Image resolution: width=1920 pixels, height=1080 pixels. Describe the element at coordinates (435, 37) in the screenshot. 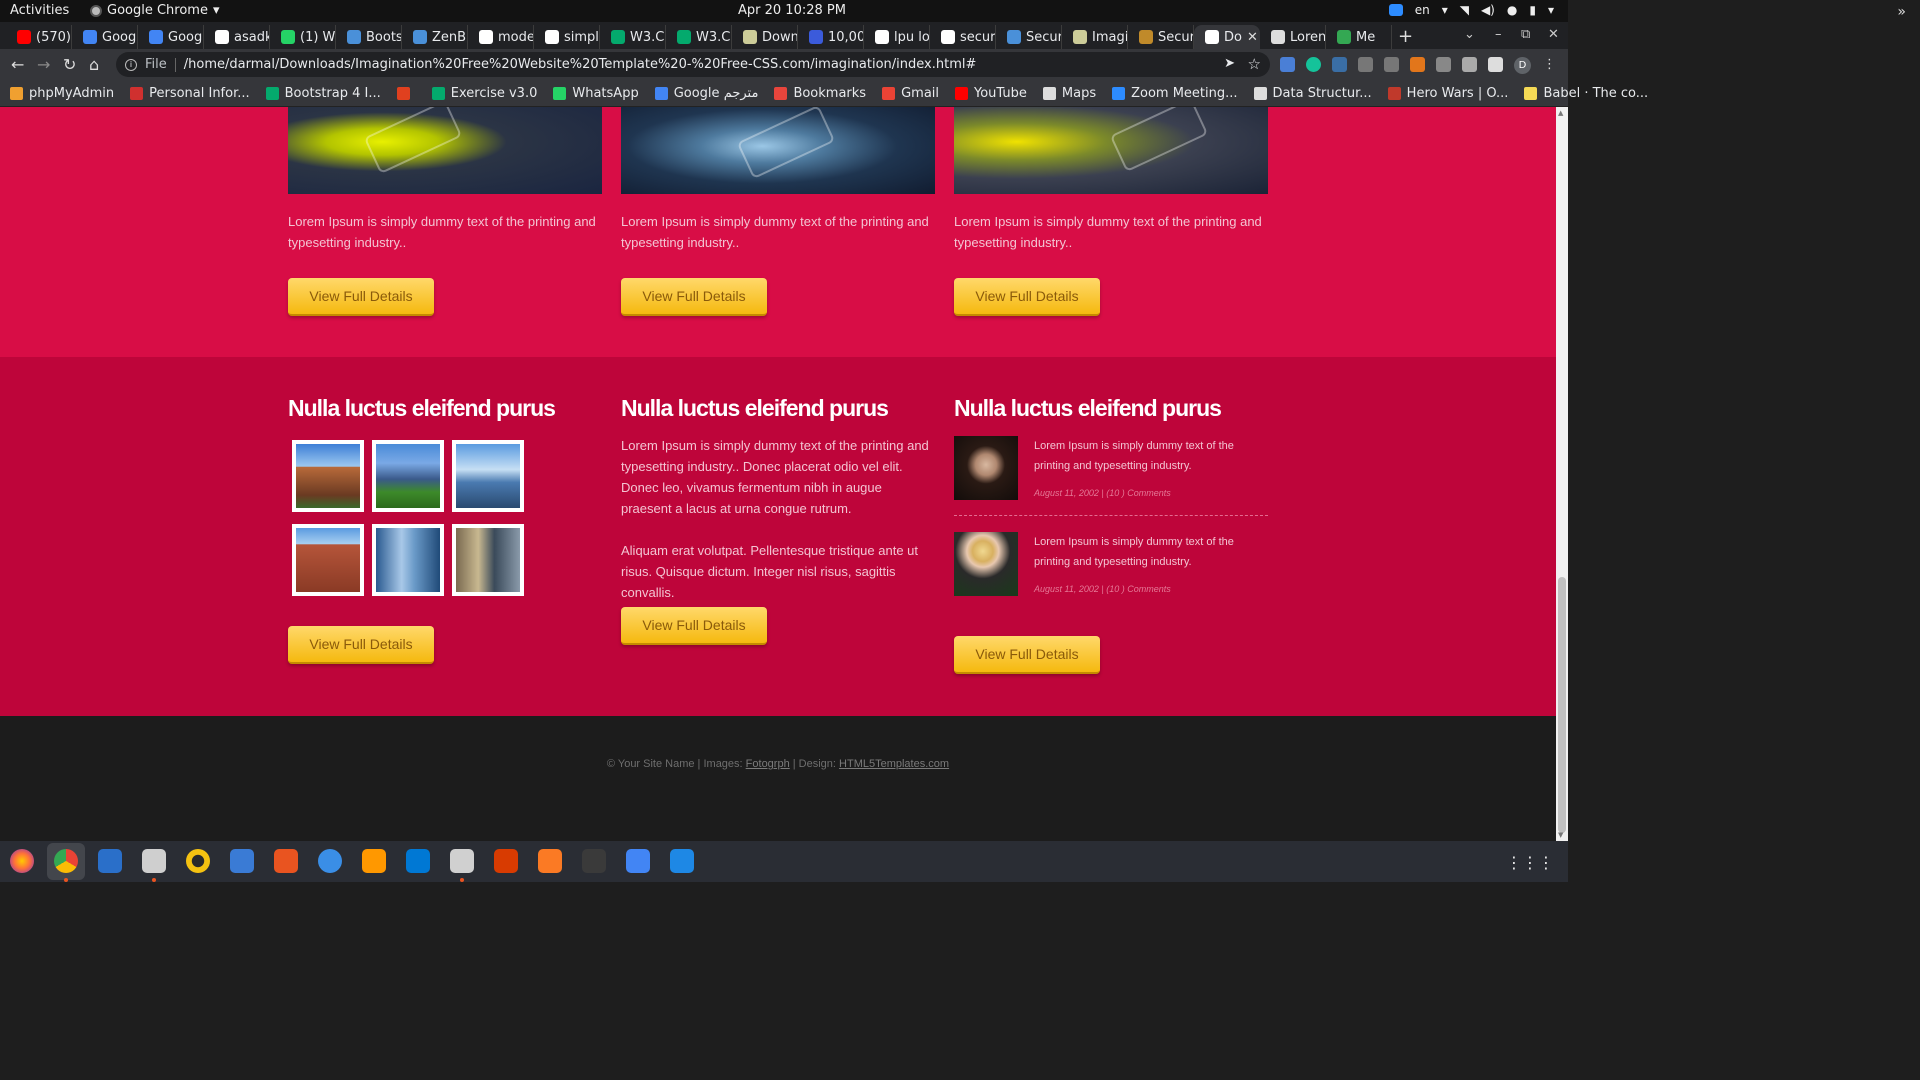

I see `tab: ZenBl` at that location.